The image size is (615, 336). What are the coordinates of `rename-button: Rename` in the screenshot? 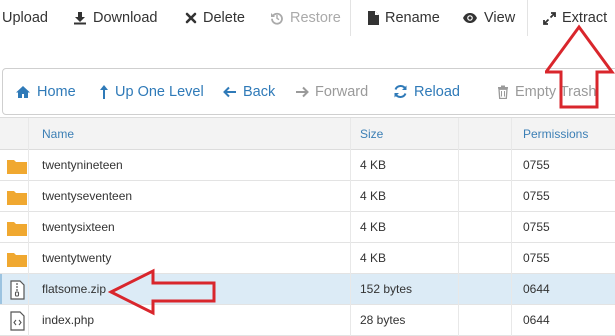 It's located at (404, 18).